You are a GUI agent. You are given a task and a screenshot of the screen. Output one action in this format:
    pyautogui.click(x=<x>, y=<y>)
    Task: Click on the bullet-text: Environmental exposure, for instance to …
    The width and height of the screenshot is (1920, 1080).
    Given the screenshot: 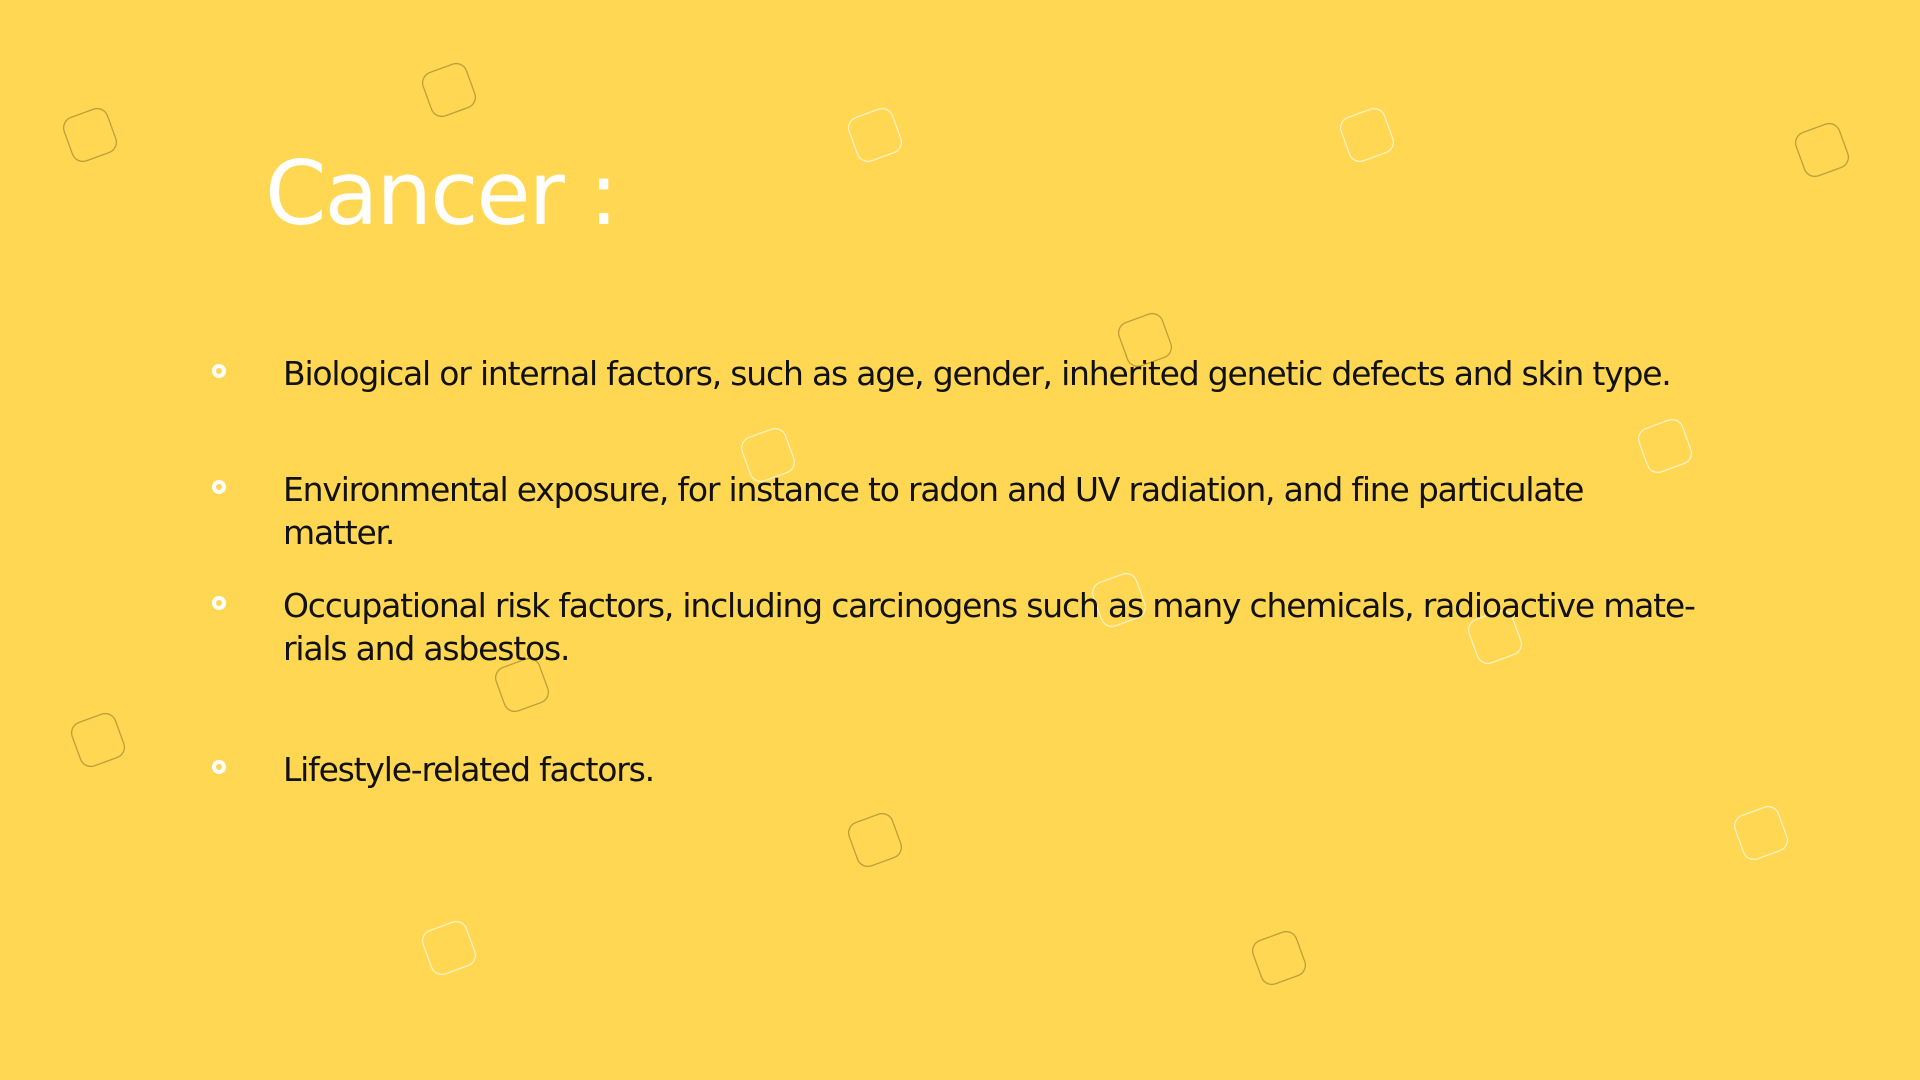 What is the action you would take?
    pyautogui.click(x=933, y=511)
    